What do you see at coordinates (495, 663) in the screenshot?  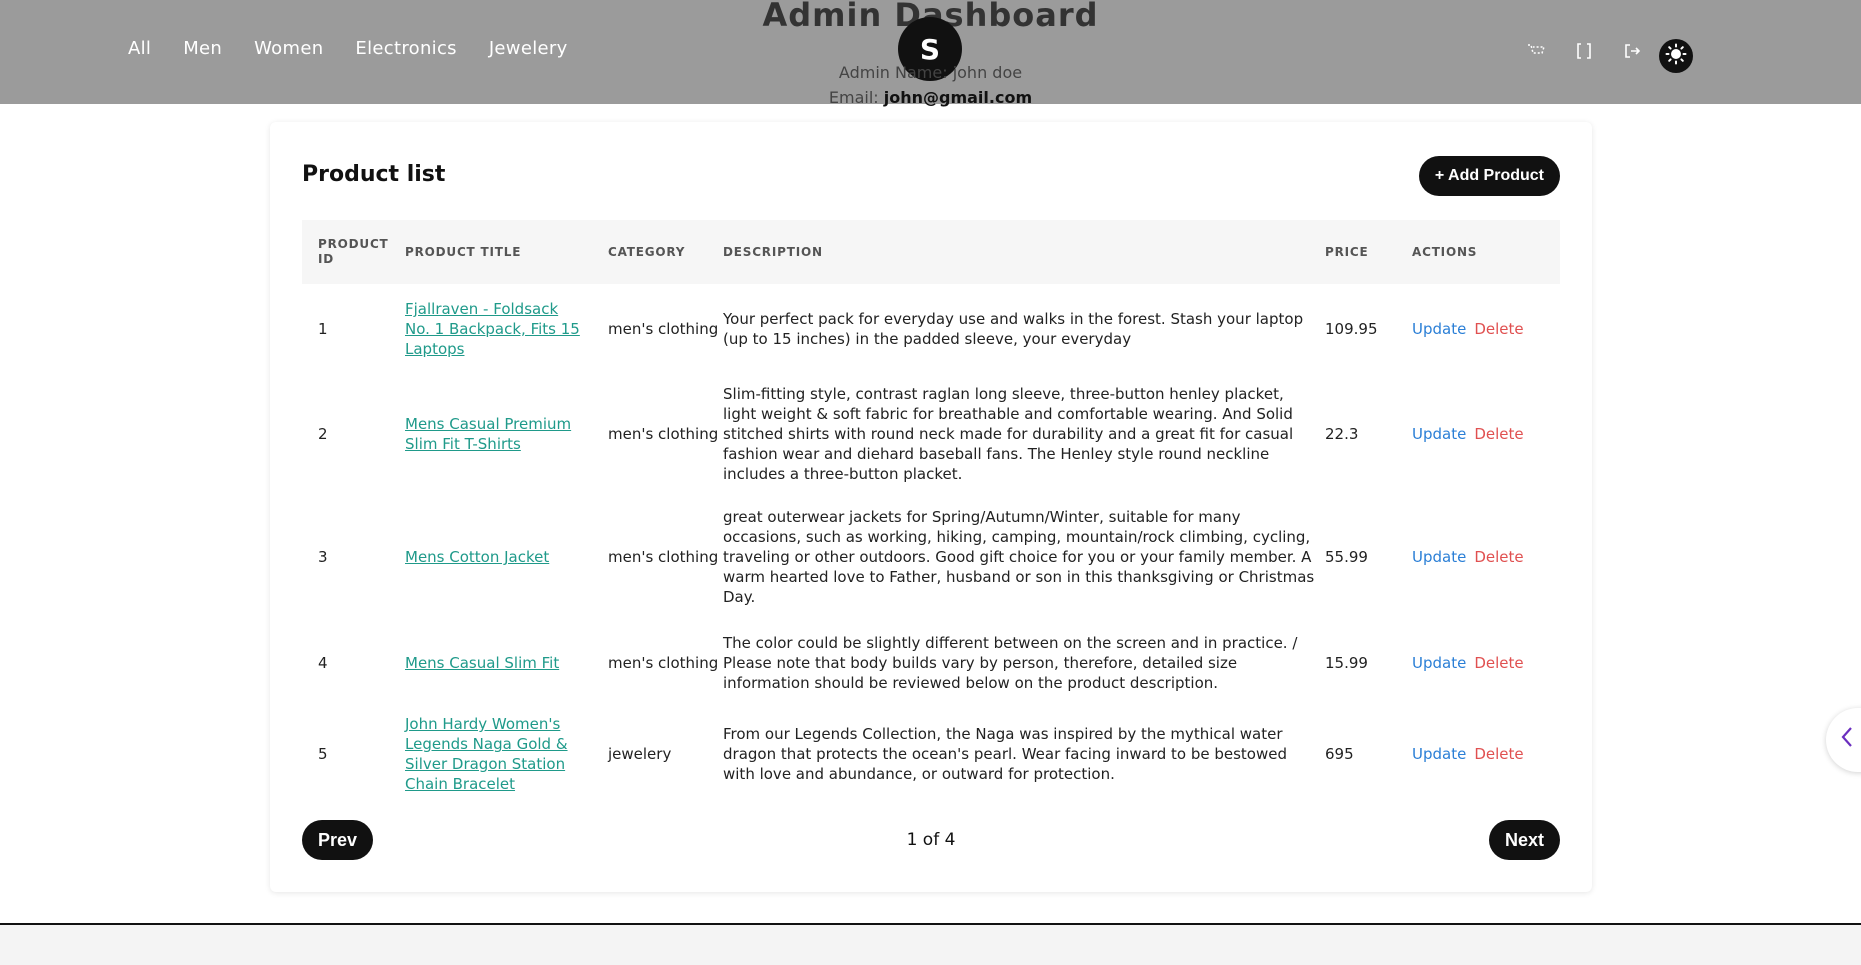 I see `product-title-link: Mens Casual Slim Fit` at bounding box center [495, 663].